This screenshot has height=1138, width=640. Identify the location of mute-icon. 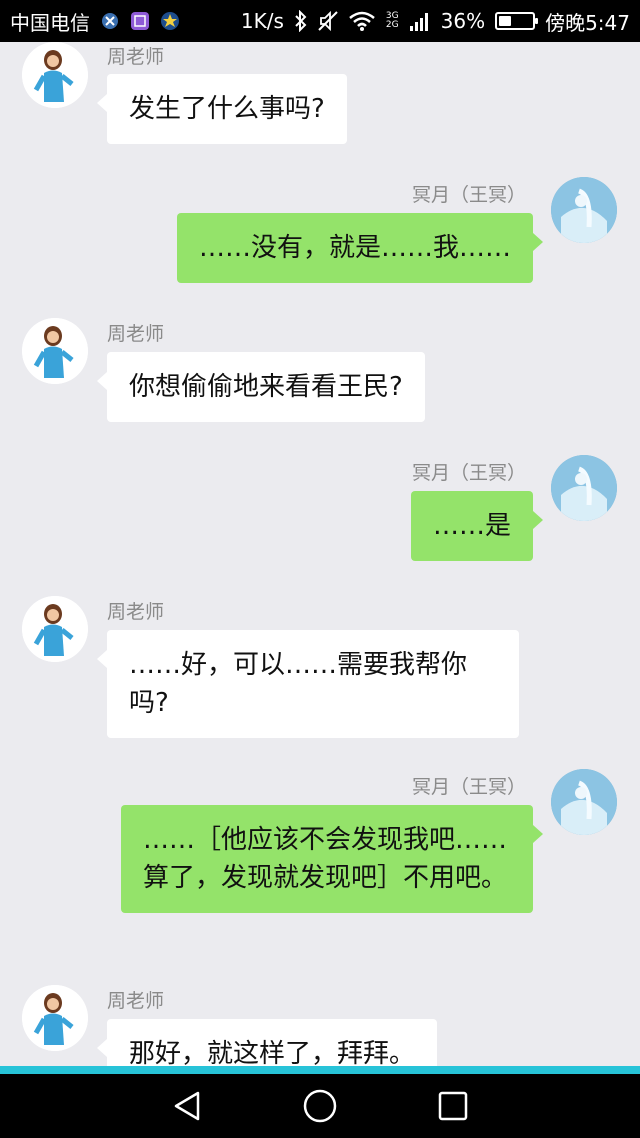
(328, 21).